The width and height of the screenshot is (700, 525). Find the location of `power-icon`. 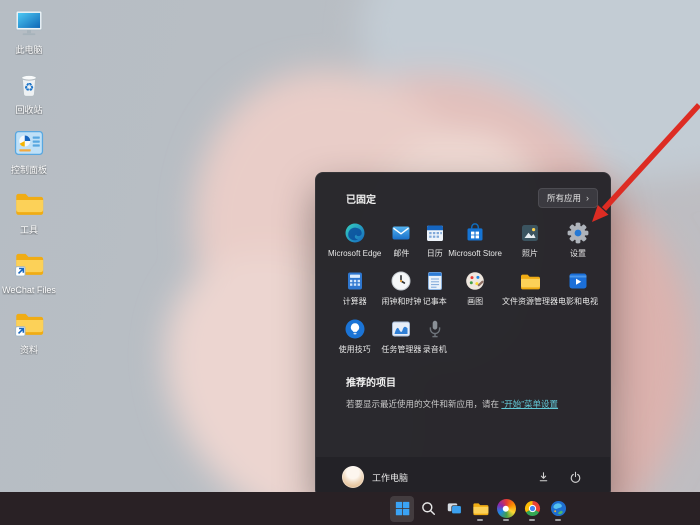

power-icon is located at coordinates (575, 477).